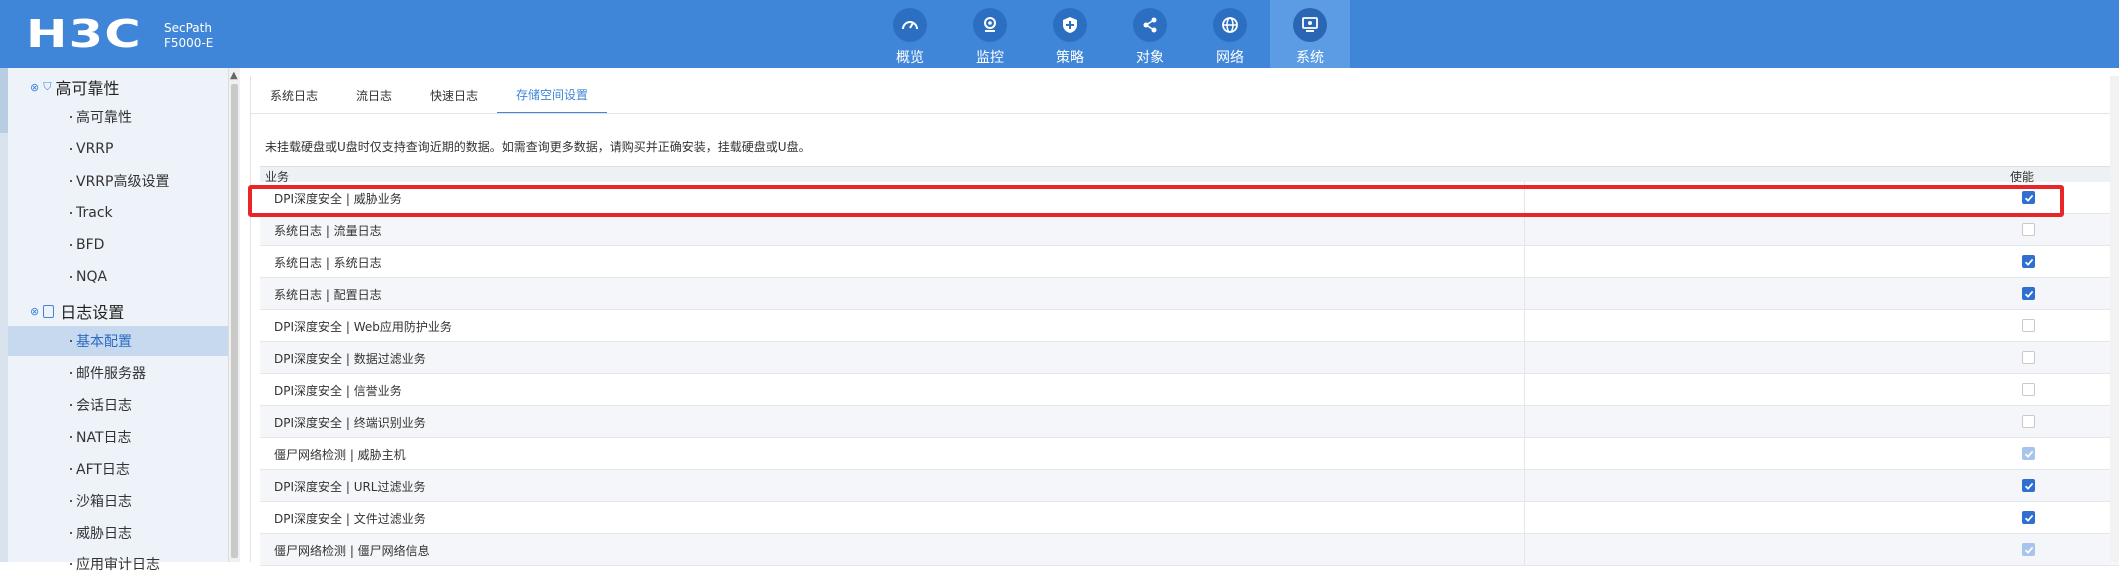 This screenshot has width=2119, height=579. Describe the element at coordinates (1310, 58) in the screenshot. I see `nav-label: 系统` at that location.